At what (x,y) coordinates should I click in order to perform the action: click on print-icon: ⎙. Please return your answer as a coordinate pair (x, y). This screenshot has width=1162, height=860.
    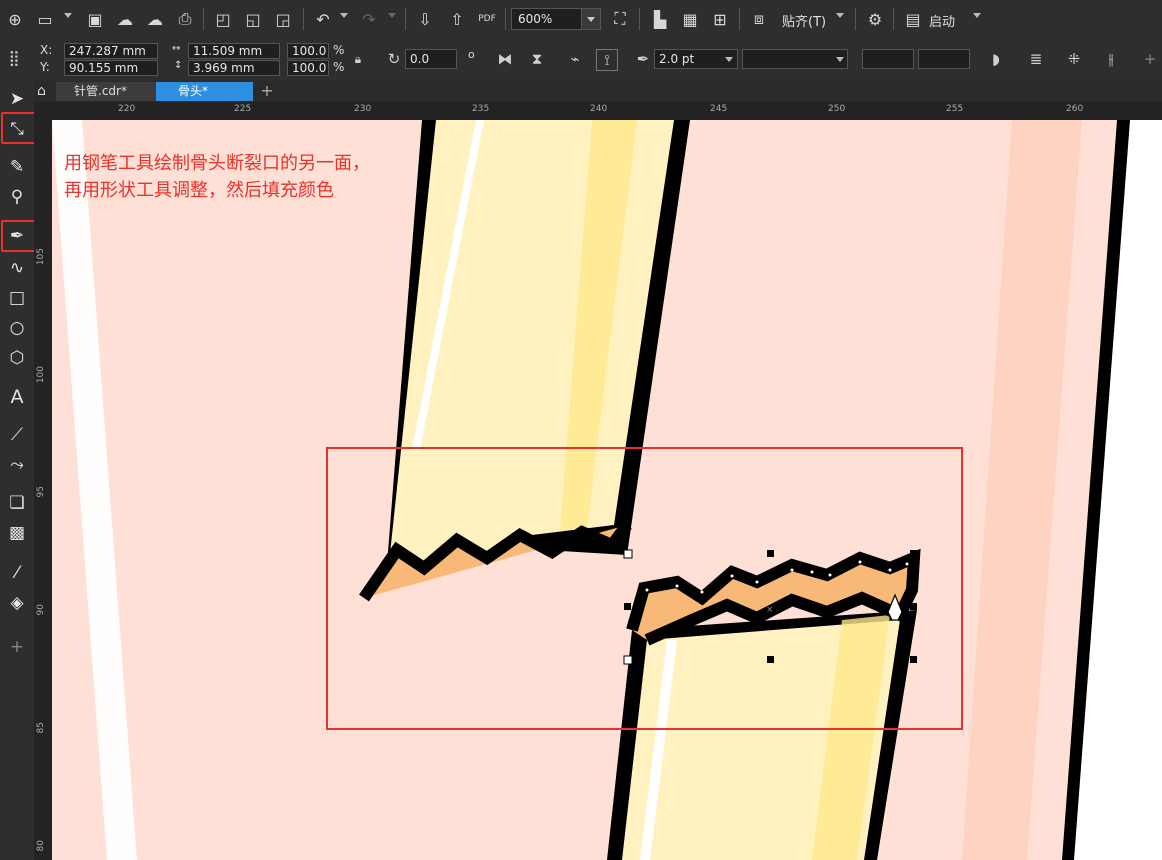
    Looking at the image, I should click on (185, 19).